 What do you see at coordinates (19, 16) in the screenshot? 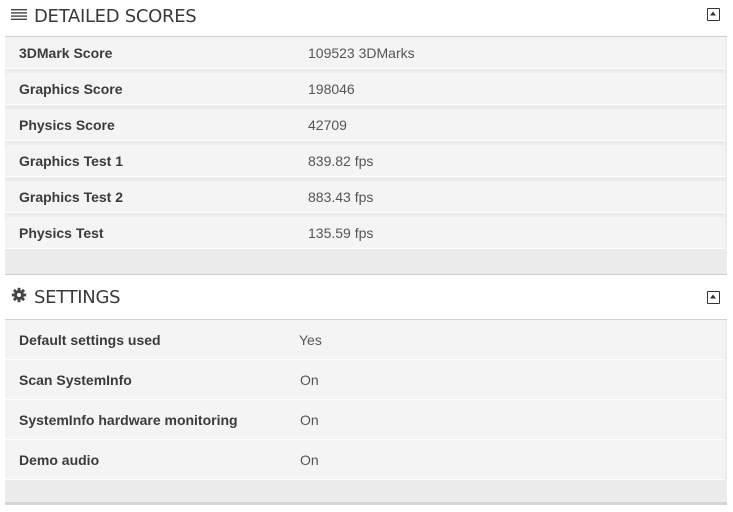
I see `list-icon` at bounding box center [19, 16].